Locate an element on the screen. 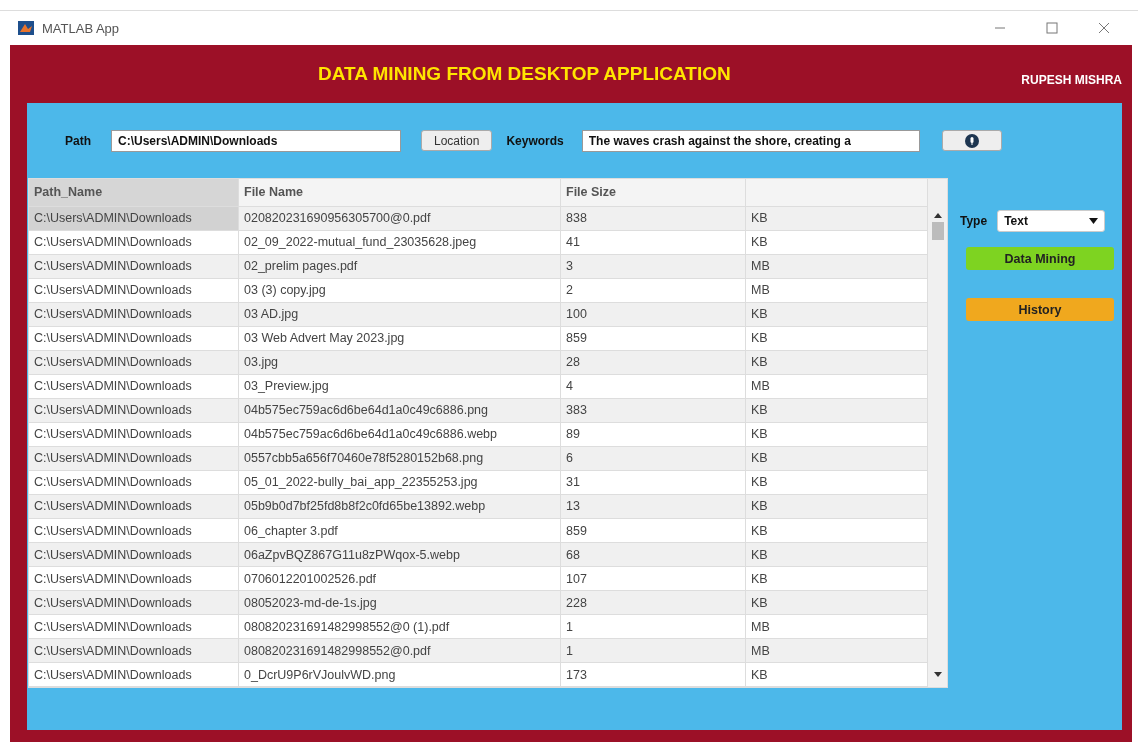 The image size is (1138, 742). author-name: RUPESH MISHRA is located at coordinates (1071, 80).